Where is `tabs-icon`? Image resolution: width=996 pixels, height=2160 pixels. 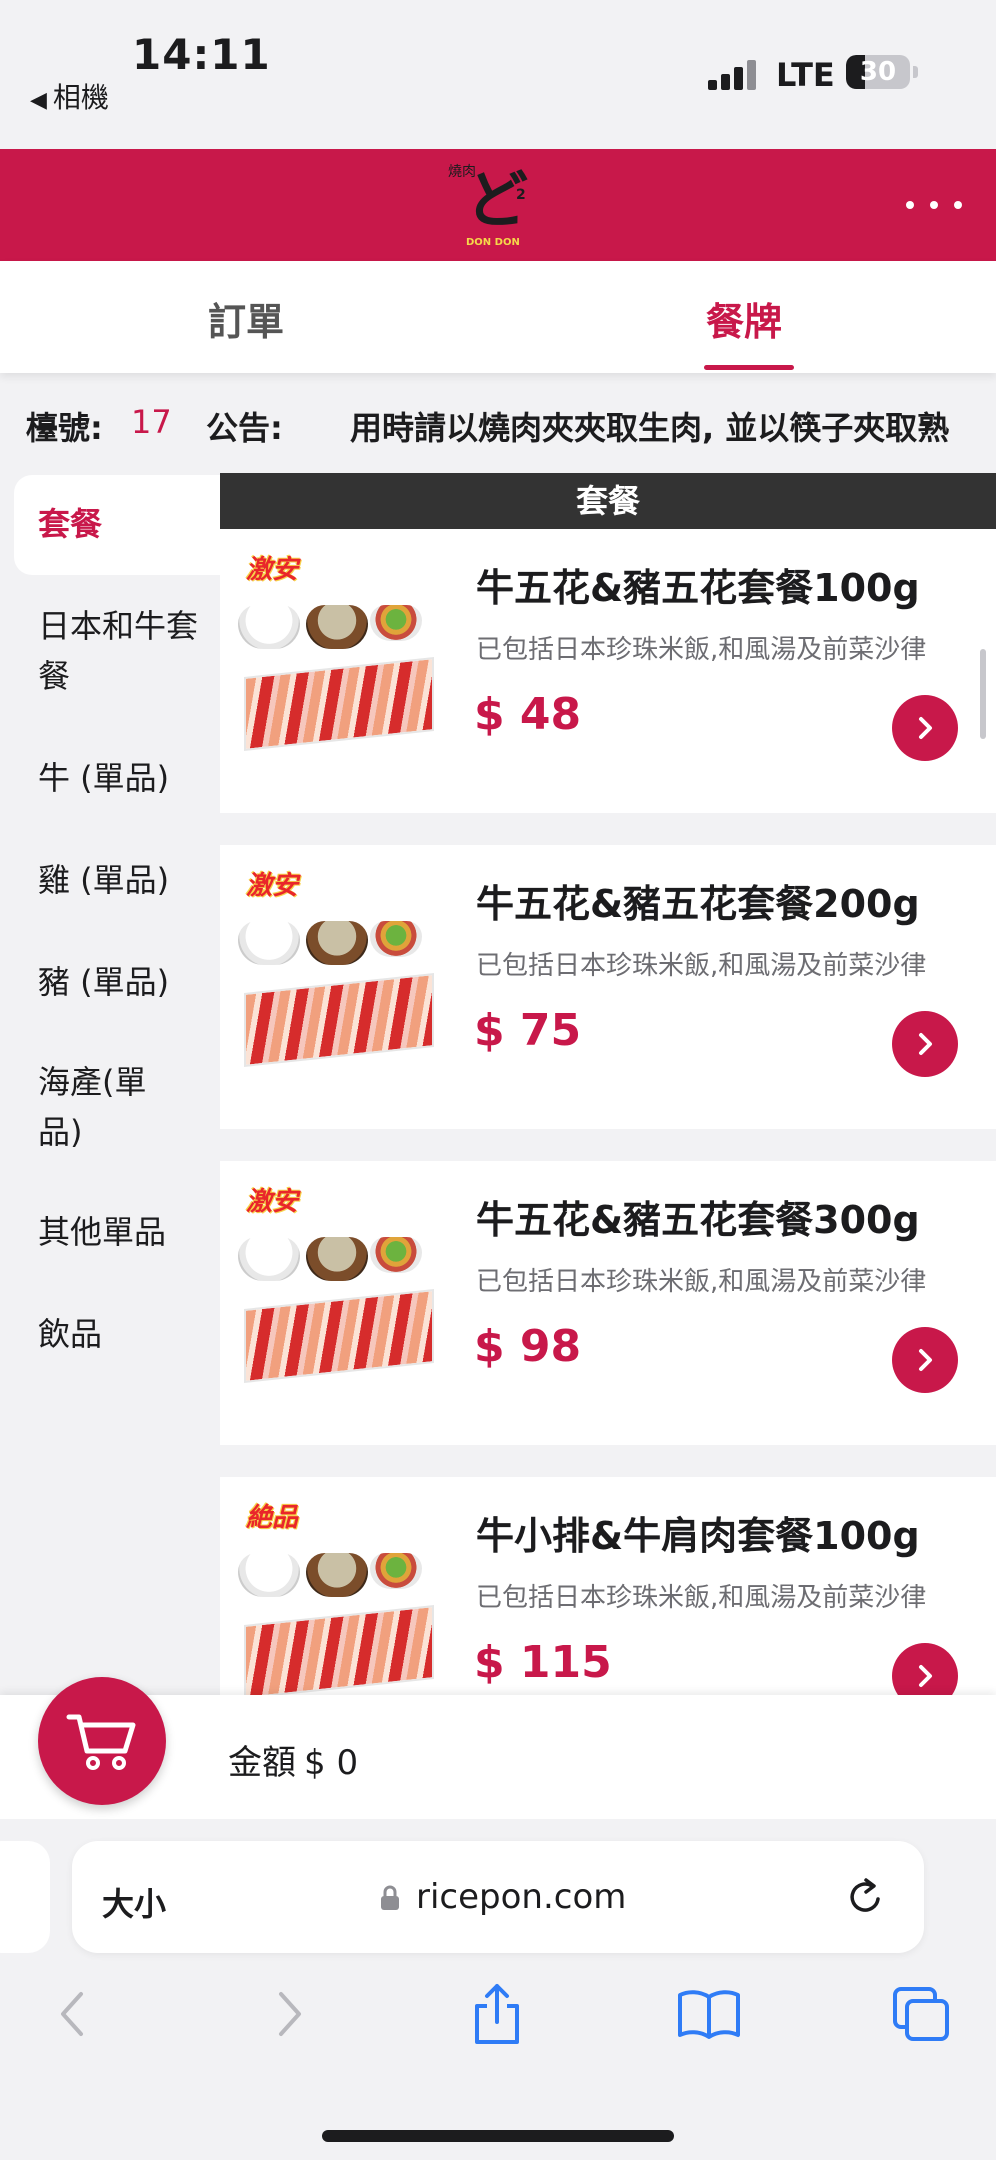
tabs-icon is located at coordinates (921, 2014).